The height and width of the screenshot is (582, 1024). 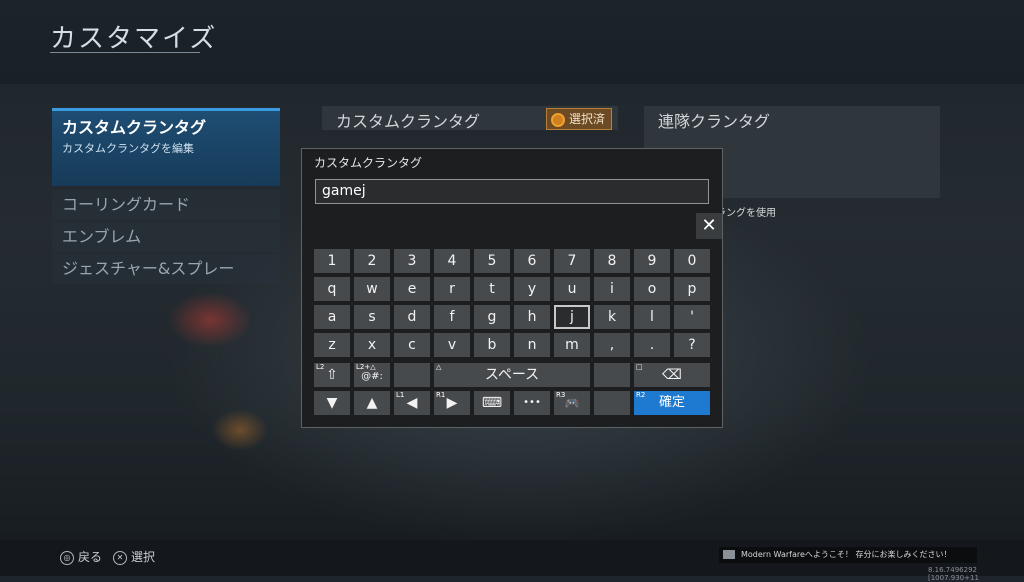 What do you see at coordinates (412, 261) in the screenshot?
I see `key-3: 3` at bounding box center [412, 261].